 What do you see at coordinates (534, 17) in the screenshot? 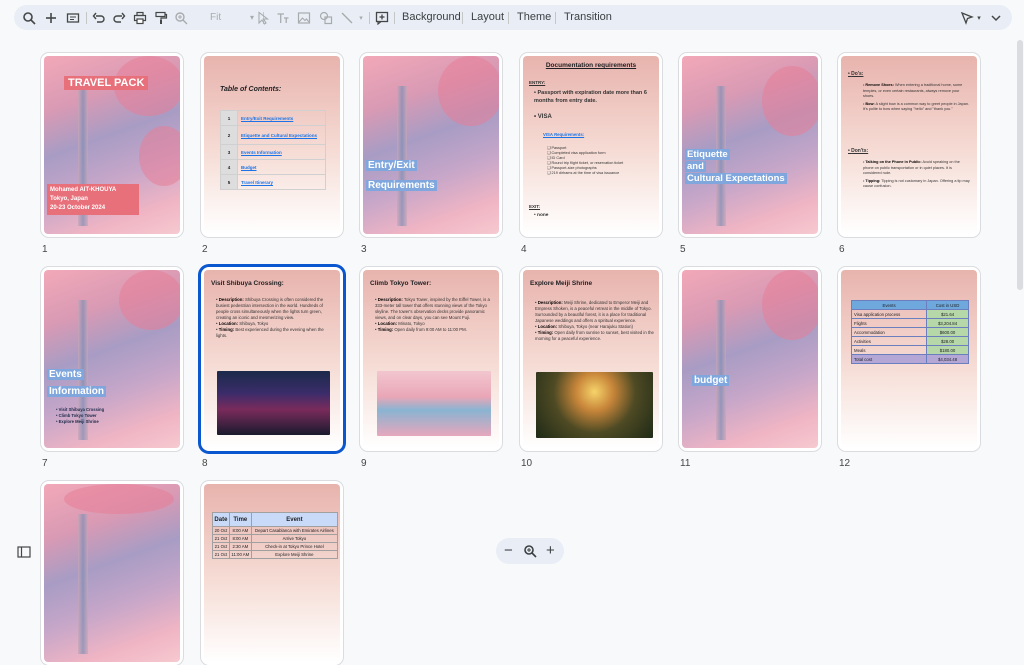
I see `theme-button: Theme` at bounding box center [534, 17].